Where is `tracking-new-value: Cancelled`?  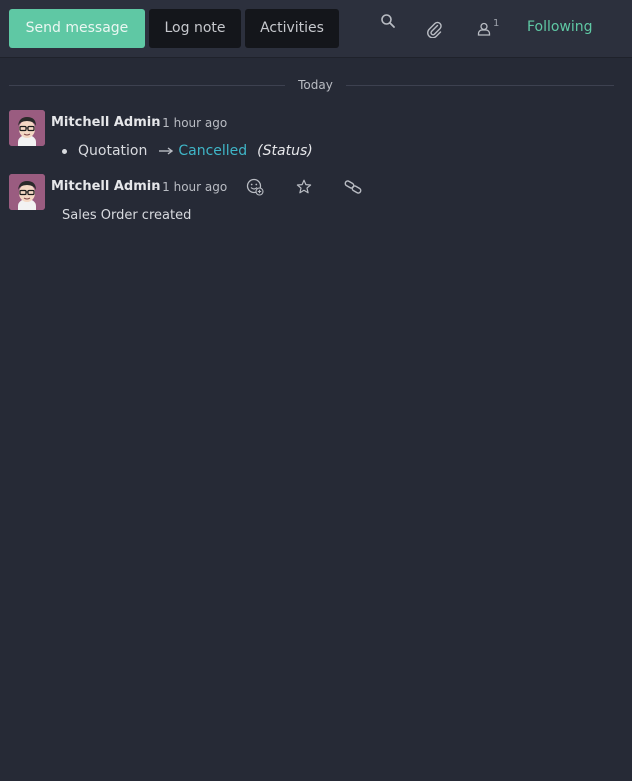
tracking-new-value: Cancelled is located at coordinates (213, 151).